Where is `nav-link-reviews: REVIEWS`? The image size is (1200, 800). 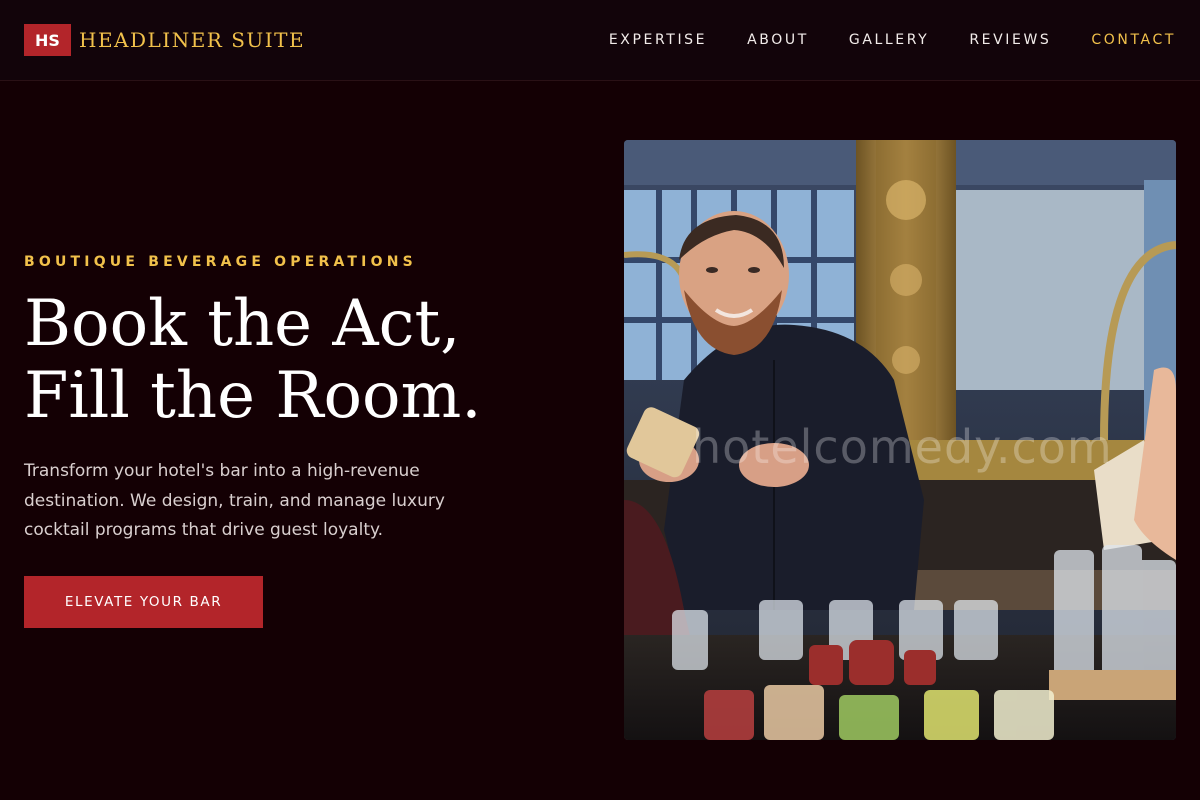 nav-link-reviews: REVIEWS is located at coordinates (1010, 40).